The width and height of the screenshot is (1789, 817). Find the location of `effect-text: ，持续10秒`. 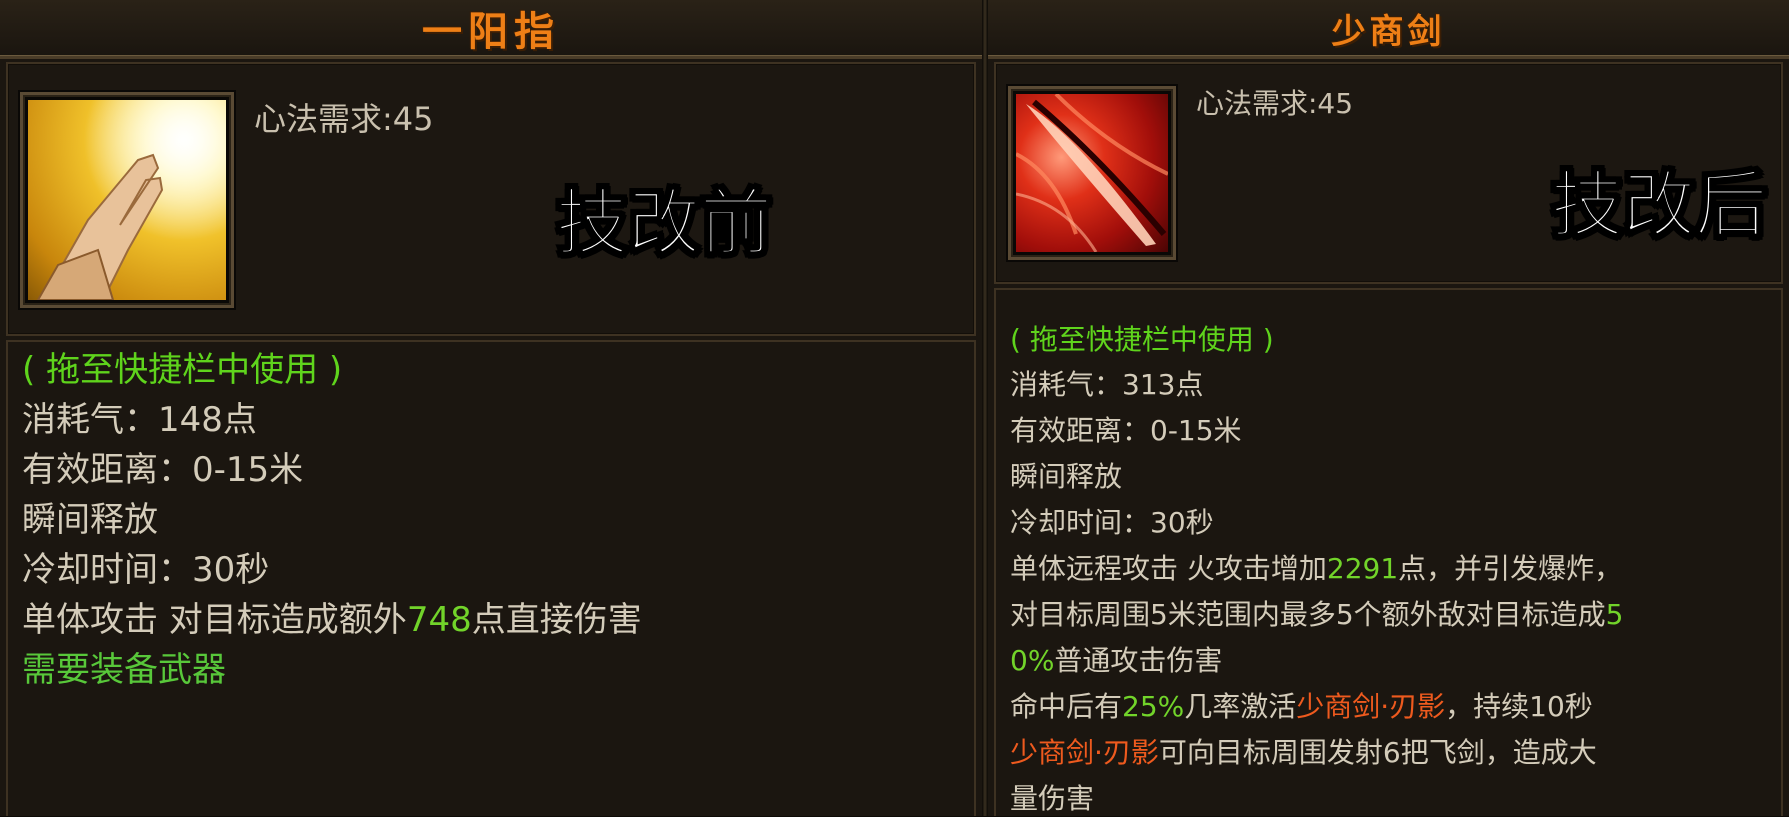

effect-text: ，持续10秒 is located at coordinates (1519, 706).